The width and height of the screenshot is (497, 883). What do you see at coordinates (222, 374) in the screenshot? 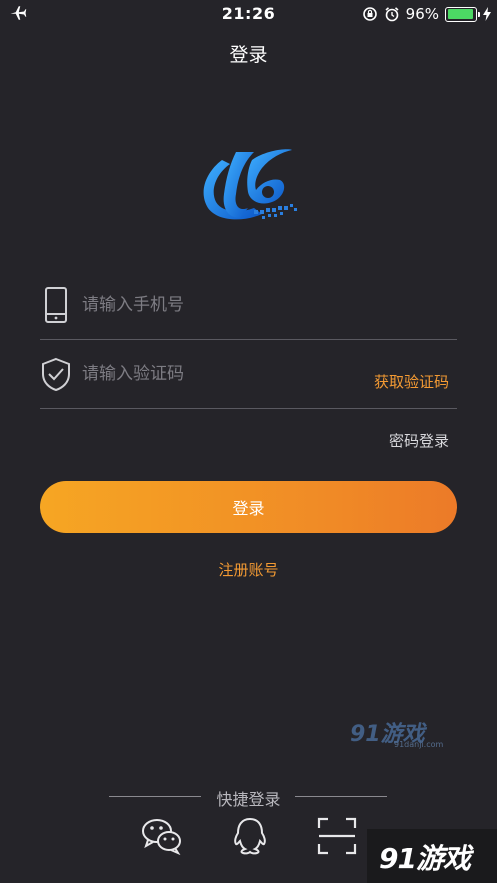
I see `verification-code-input` at bounding box center [222, 374].